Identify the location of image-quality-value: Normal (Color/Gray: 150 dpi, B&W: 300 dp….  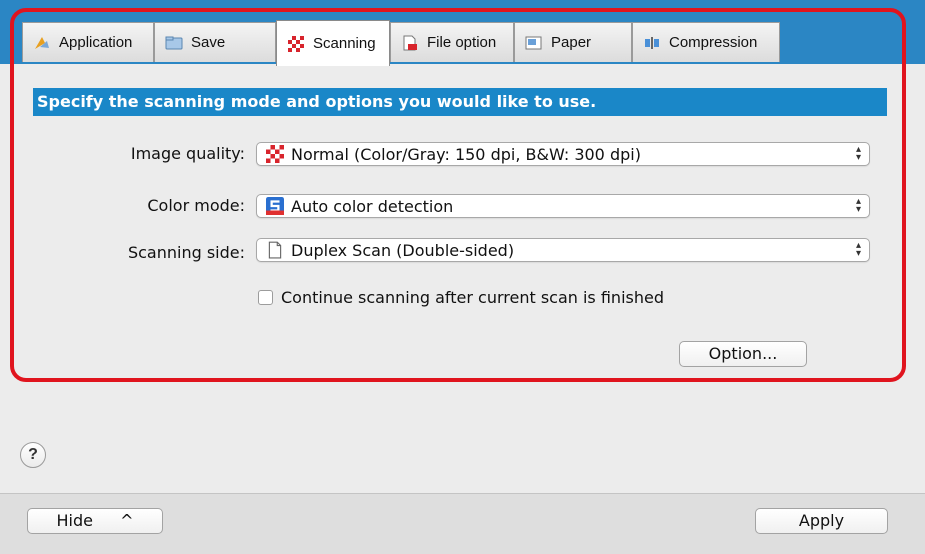
(466, 154).